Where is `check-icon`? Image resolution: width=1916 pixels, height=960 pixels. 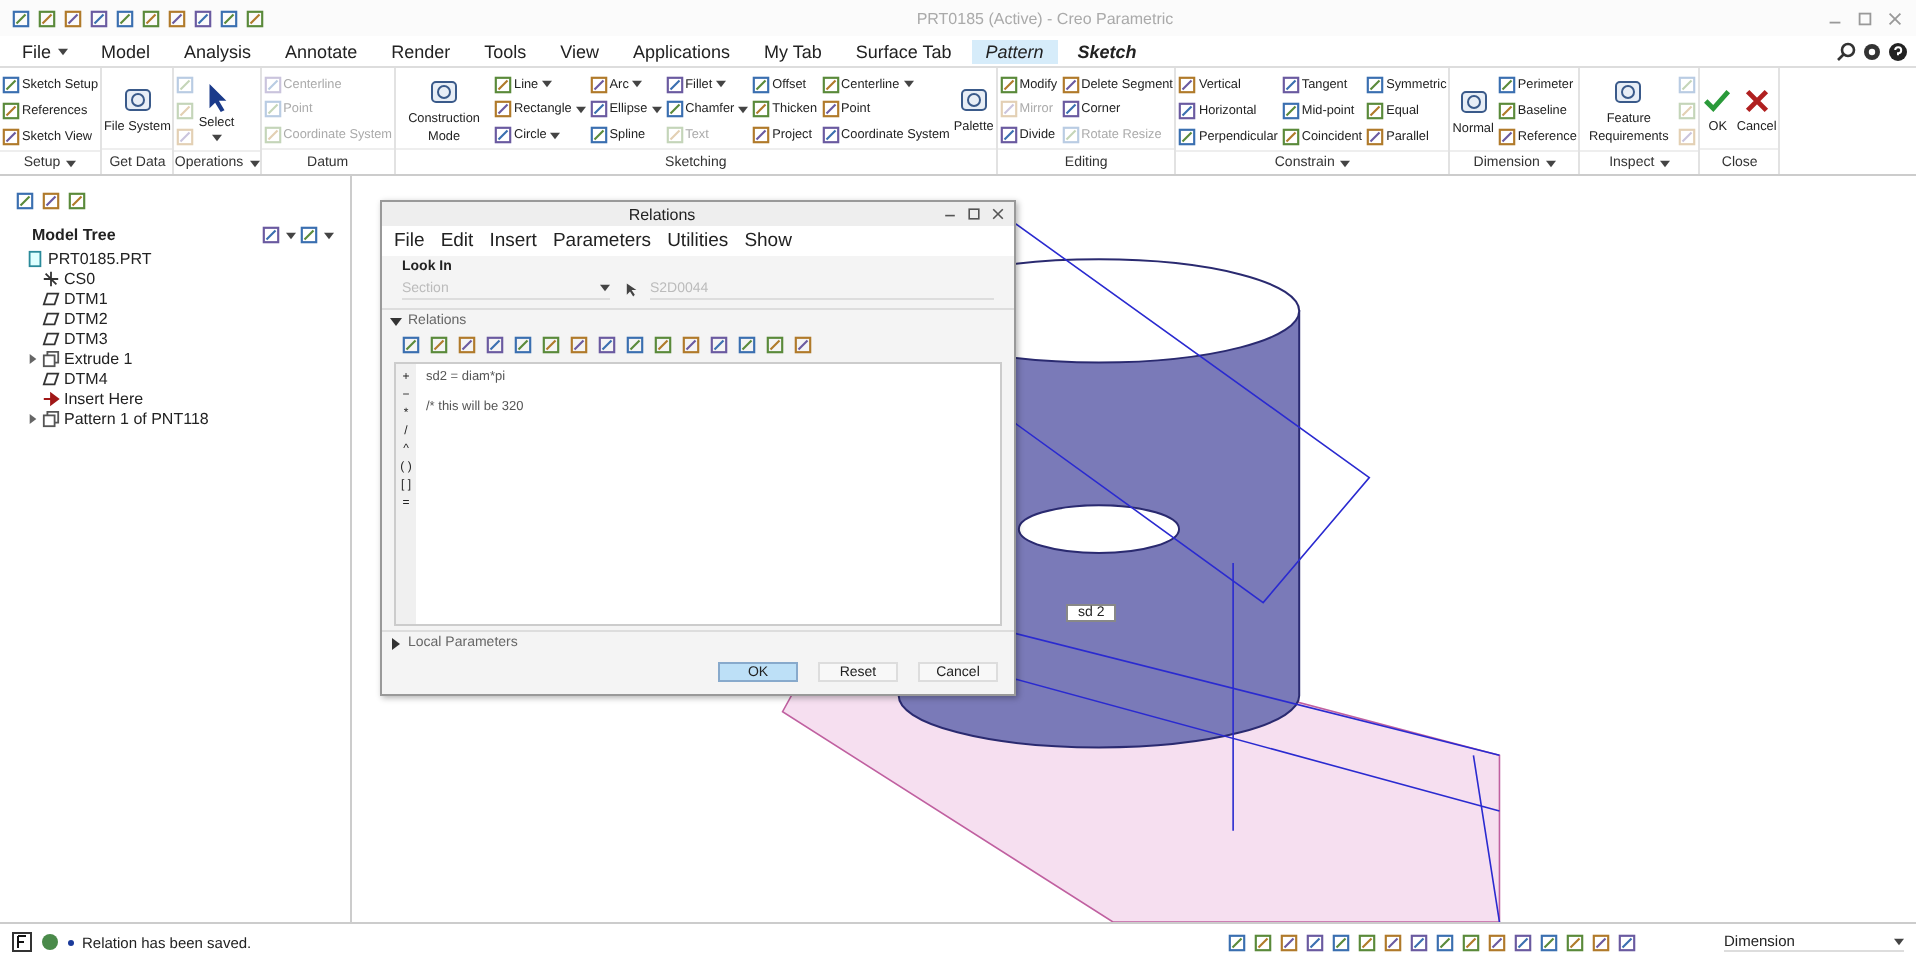 check-icon is located at coordinates (1717, 100).